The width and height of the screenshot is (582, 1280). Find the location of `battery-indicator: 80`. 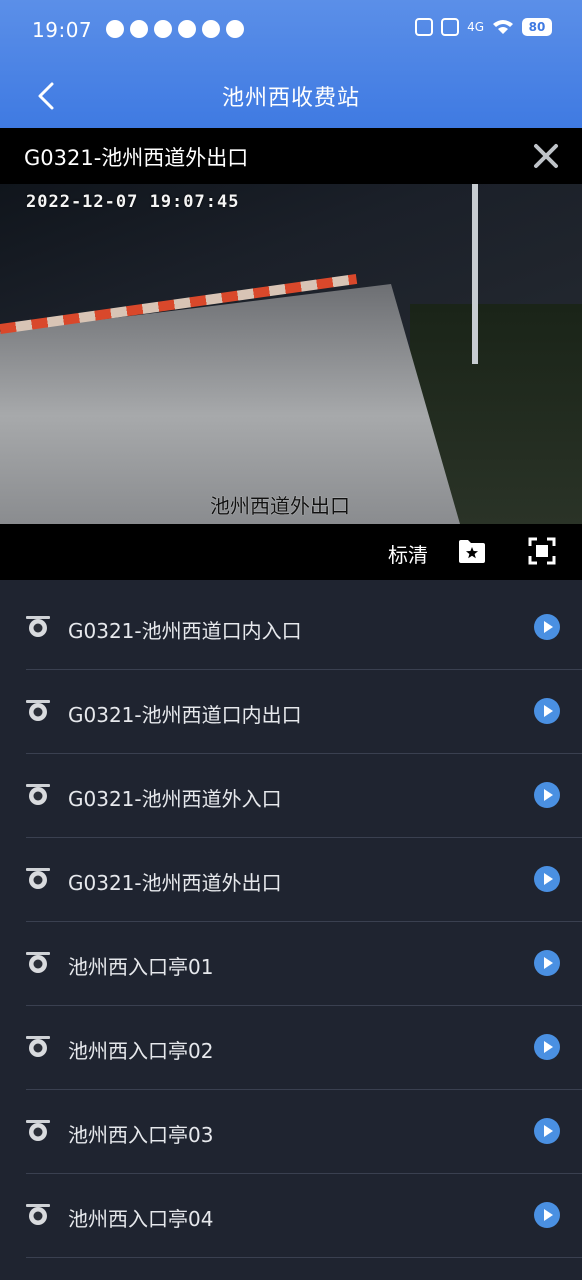

battery-indicator: 80 is located at coordinates (537, 27).